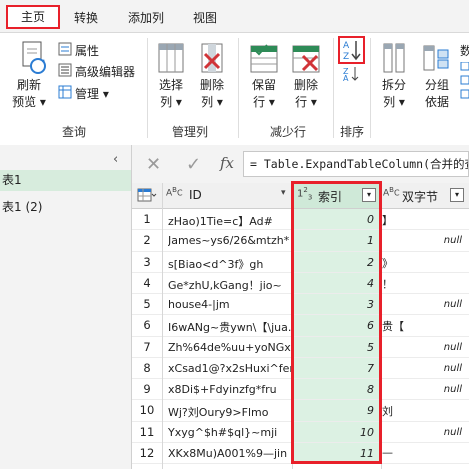  I want to click on refresh-preview-button, so click(33, 59).